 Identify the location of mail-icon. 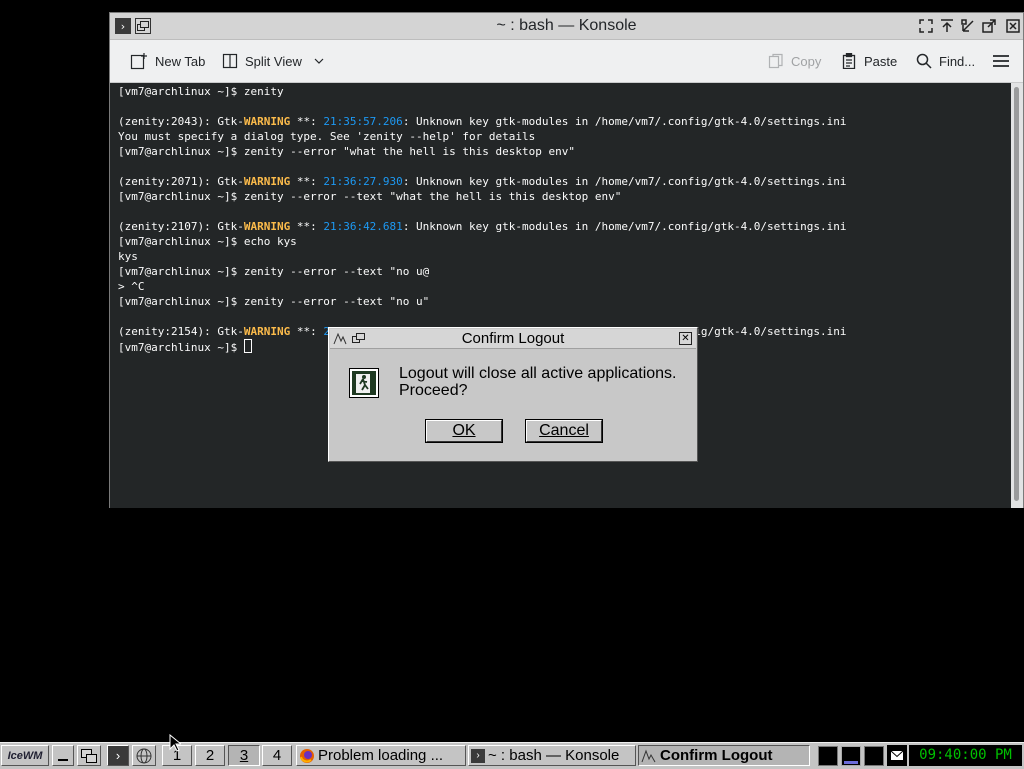
(897, 755).